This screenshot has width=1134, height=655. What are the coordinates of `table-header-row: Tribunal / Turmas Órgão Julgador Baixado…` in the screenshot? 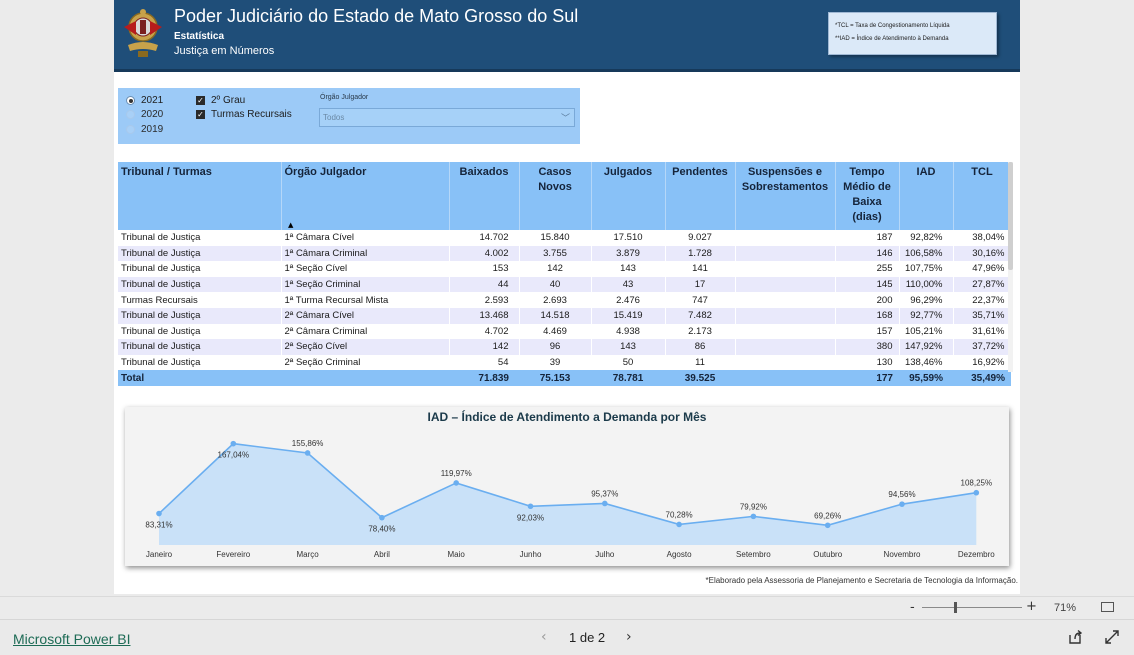 It's located at (565, 196).